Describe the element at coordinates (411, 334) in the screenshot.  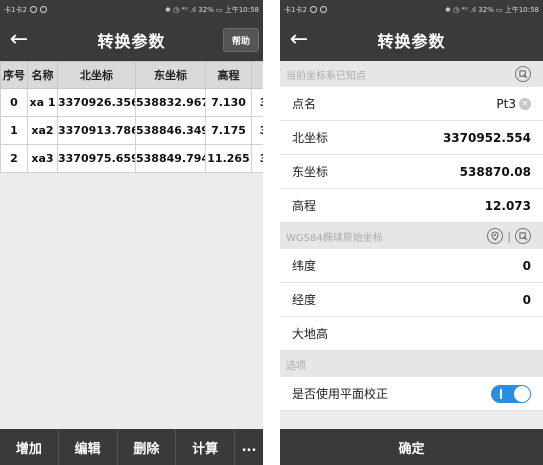
I see `geodetic-height-row: 大地高` at that location.